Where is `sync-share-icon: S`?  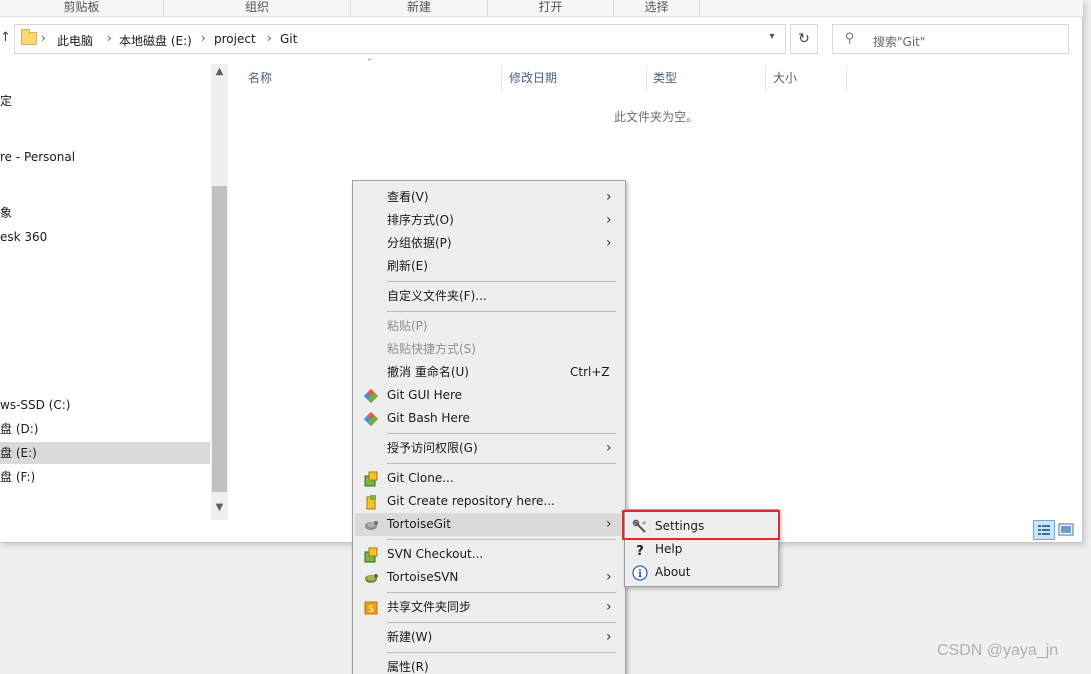 sync-share-icon: S is located at coordinates (371, 608).